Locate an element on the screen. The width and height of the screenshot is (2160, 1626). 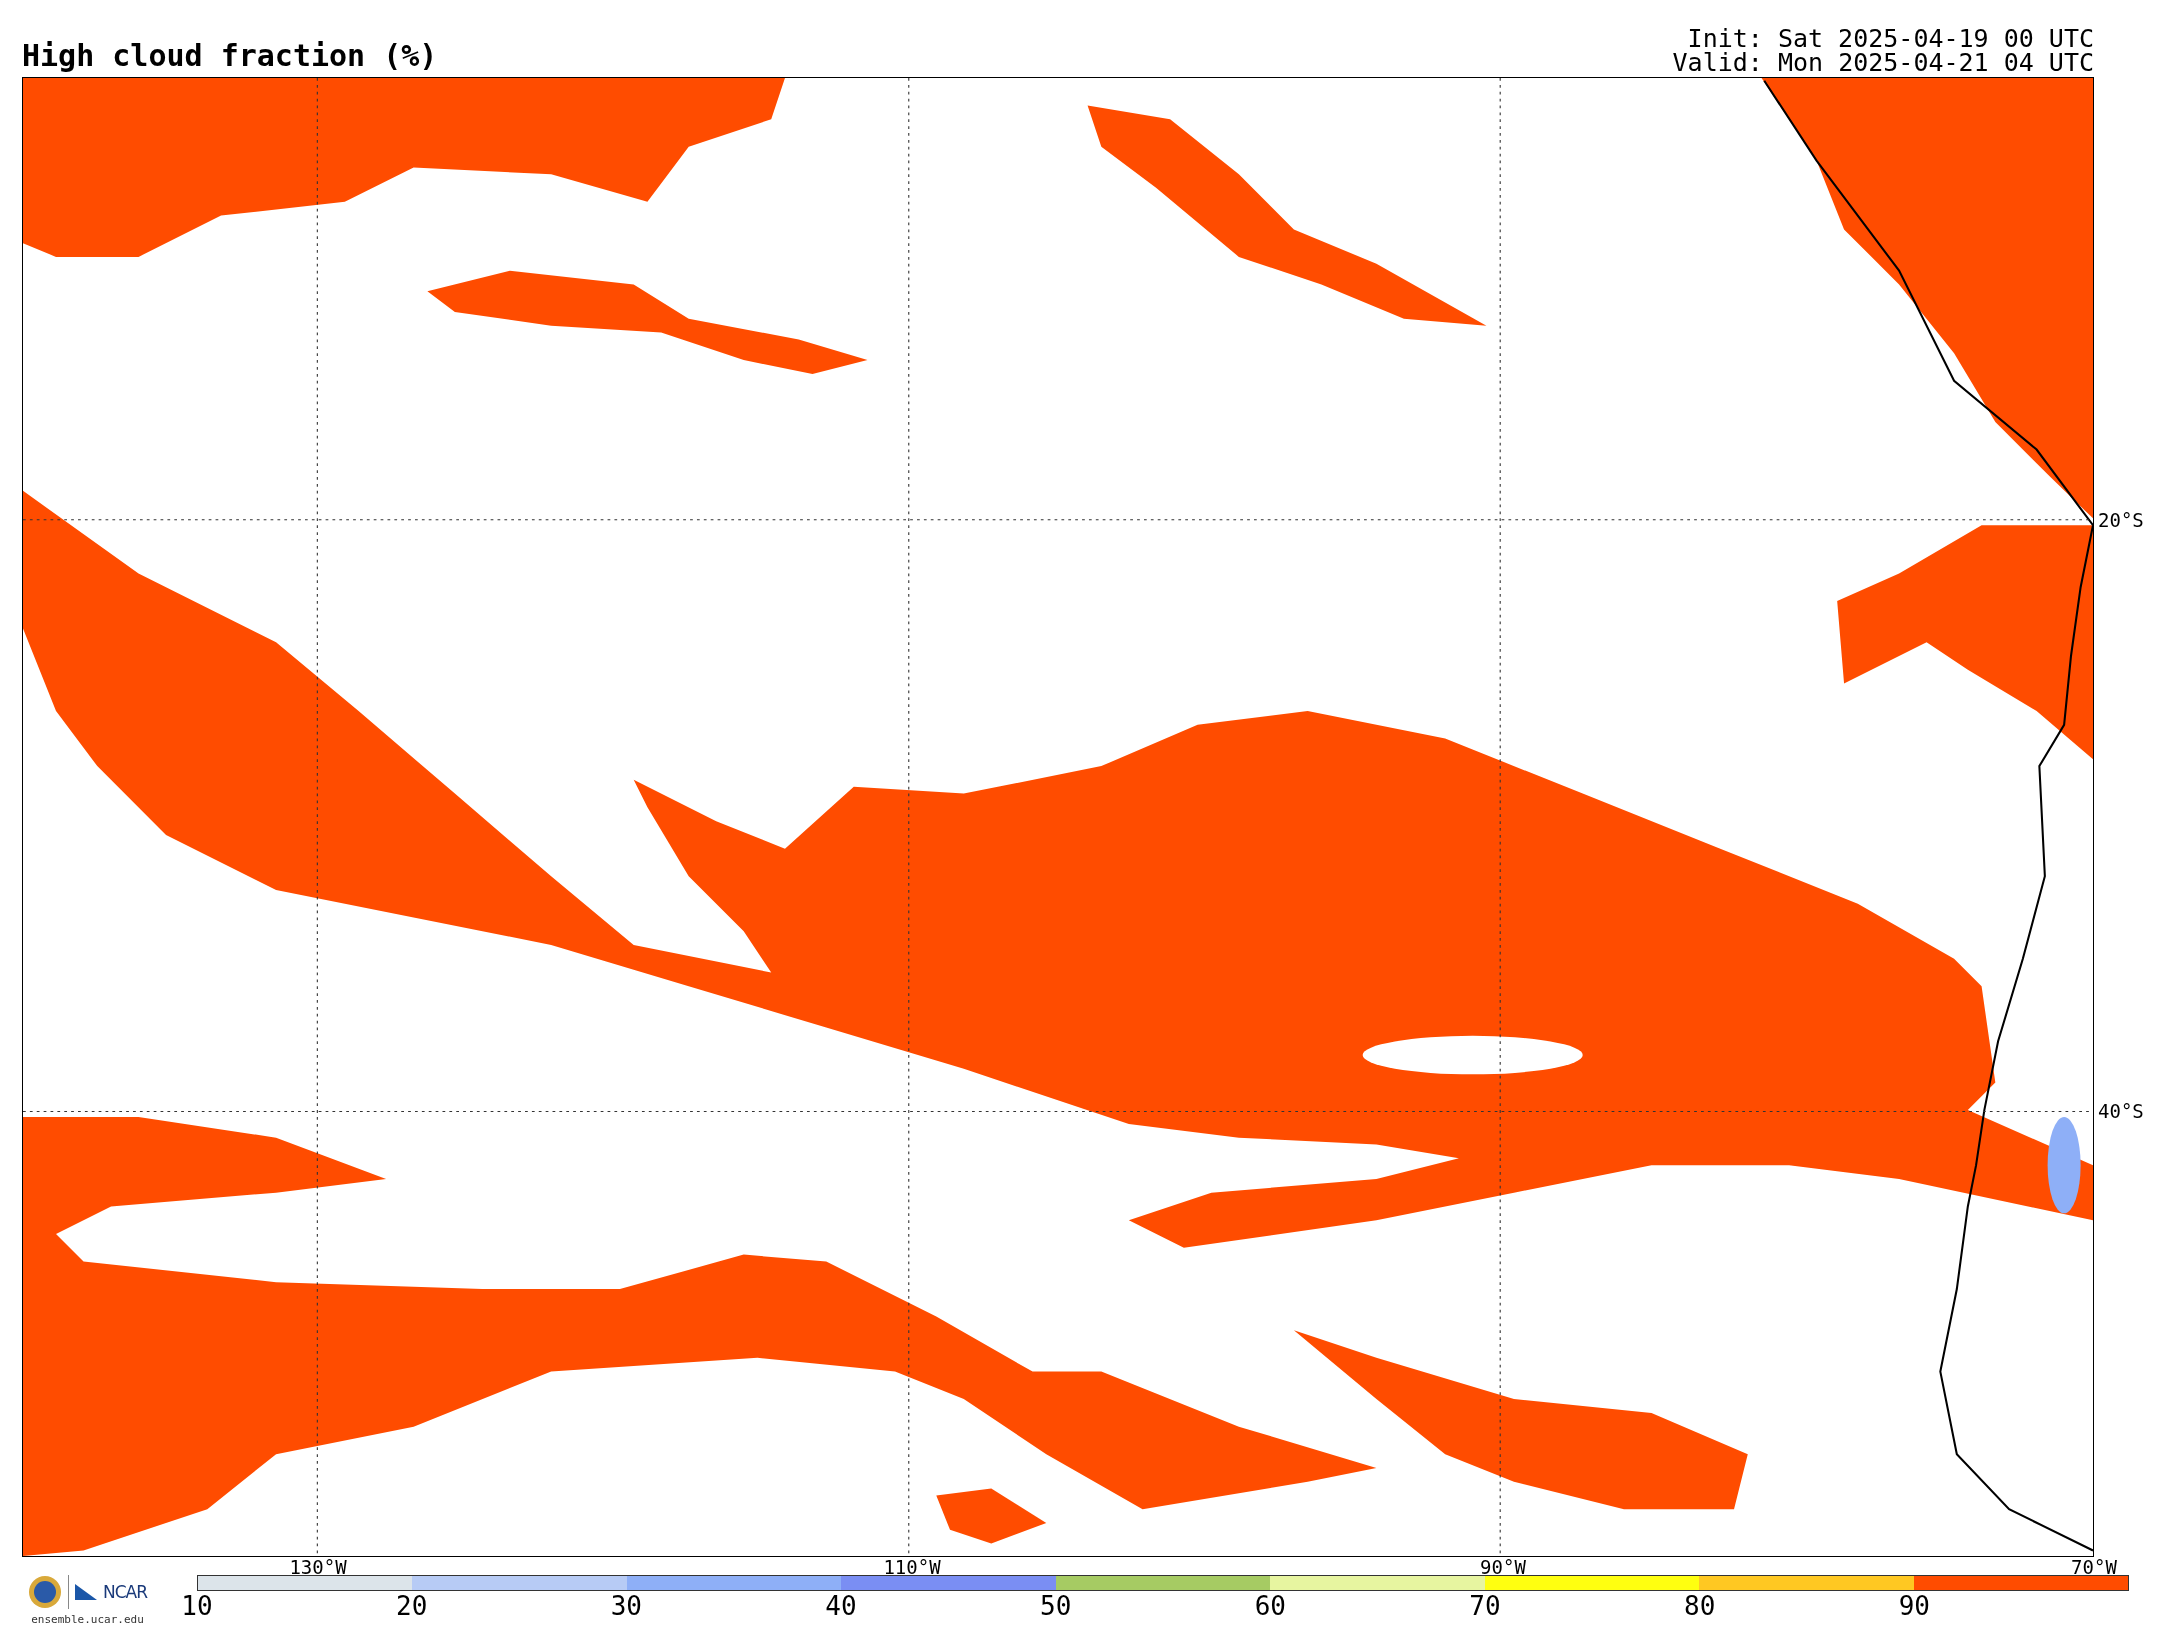
triangle-logo-icon is located at coordinates (86, 1592).